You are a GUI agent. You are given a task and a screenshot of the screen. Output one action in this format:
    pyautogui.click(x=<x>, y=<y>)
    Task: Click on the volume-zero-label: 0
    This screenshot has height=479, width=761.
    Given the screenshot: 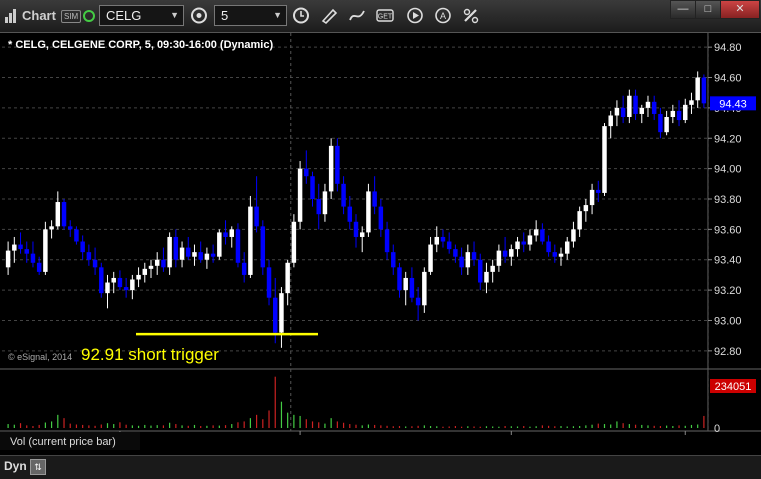 What is the action you would take?
    pyautogui.click(x=717, y=429)
    